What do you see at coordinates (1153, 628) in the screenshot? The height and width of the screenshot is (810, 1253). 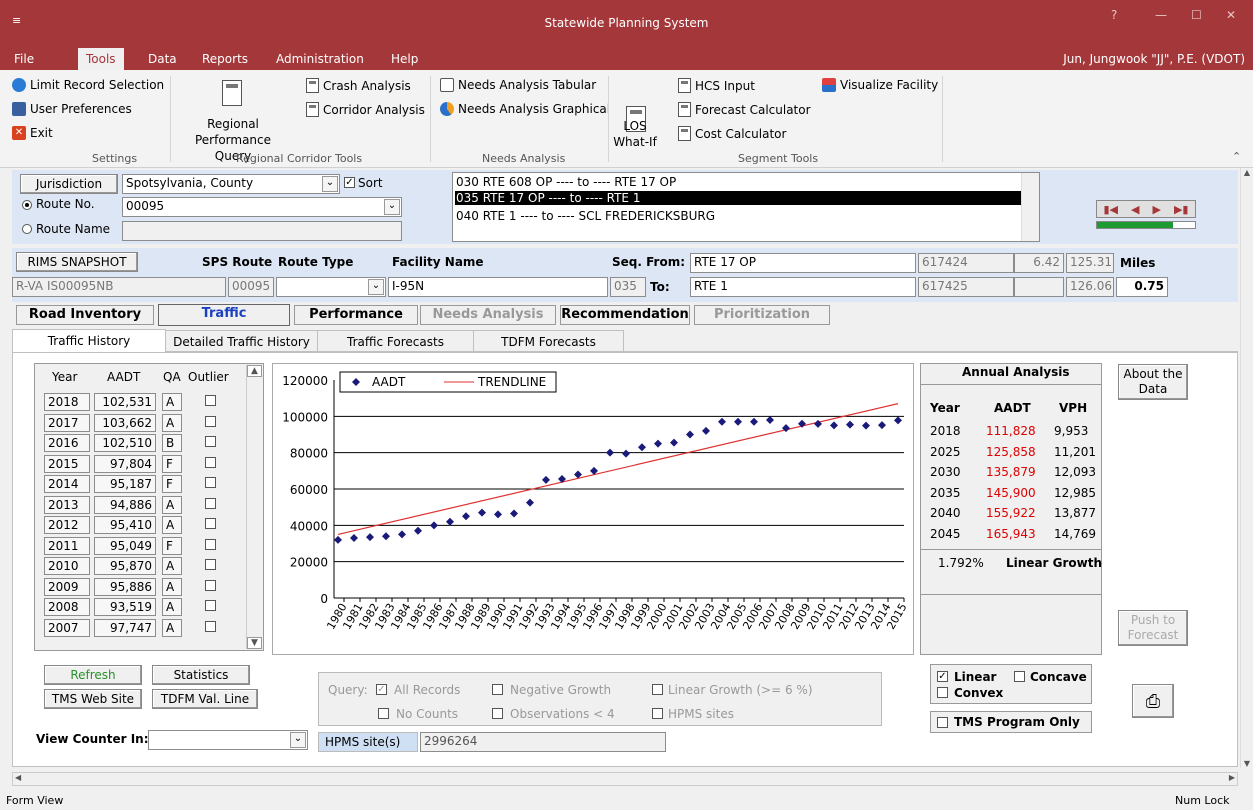 I see `push-forecast-button: Push to Forecast` at bounding box center [1153, 628].